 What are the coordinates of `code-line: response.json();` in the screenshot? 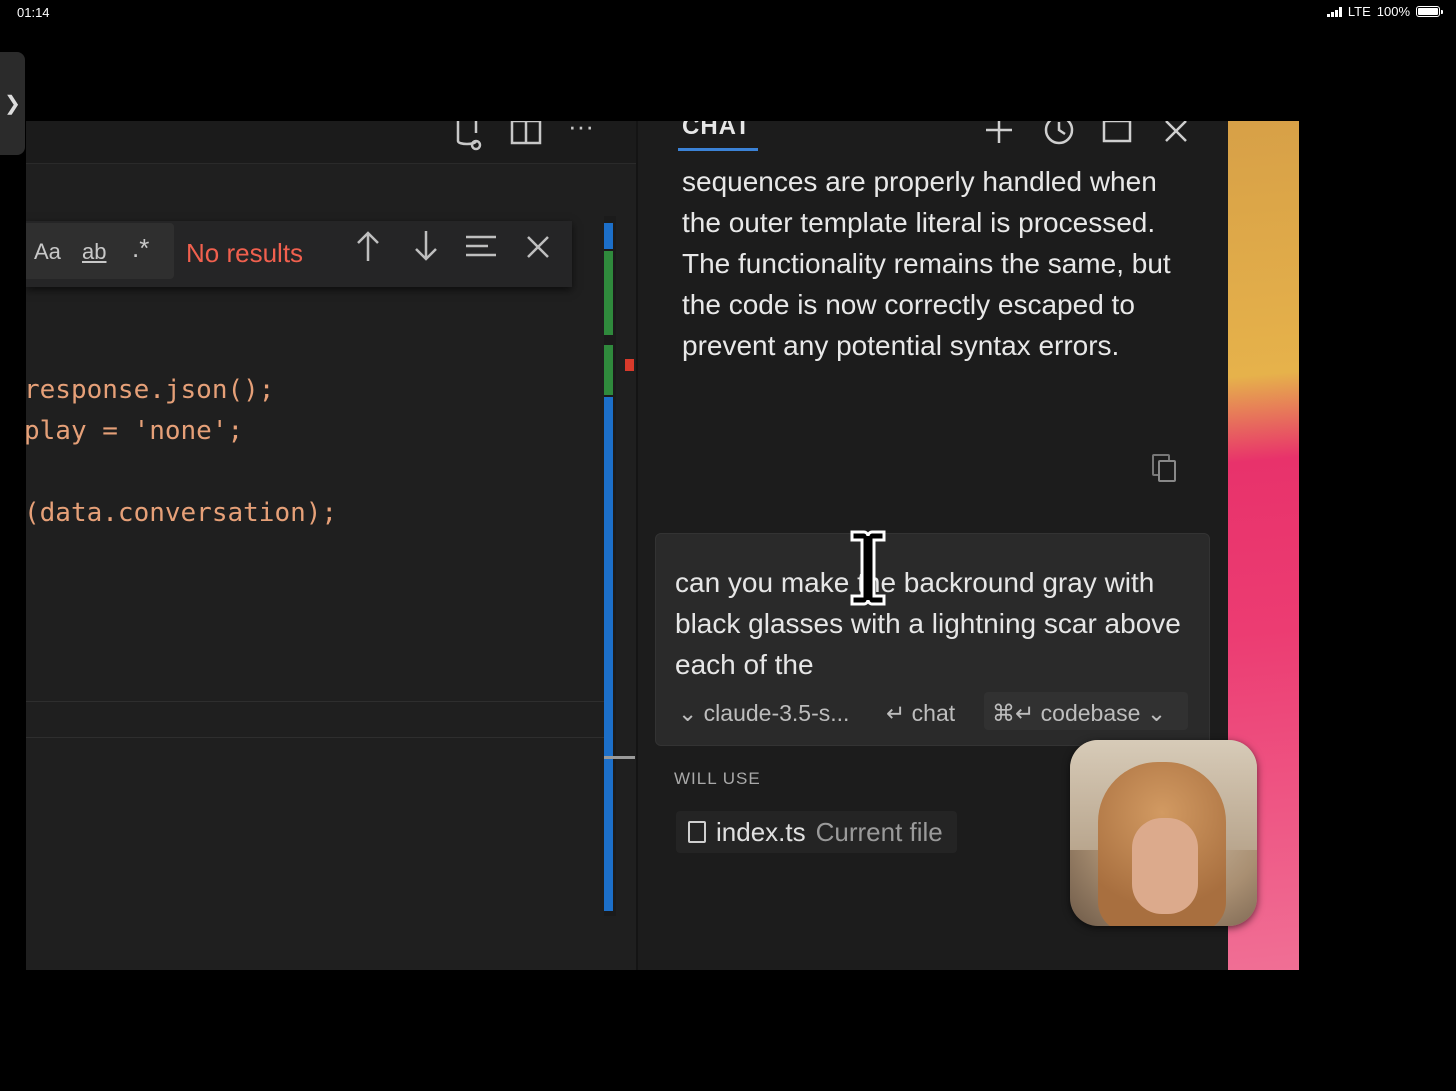 It's located at (150, 390).